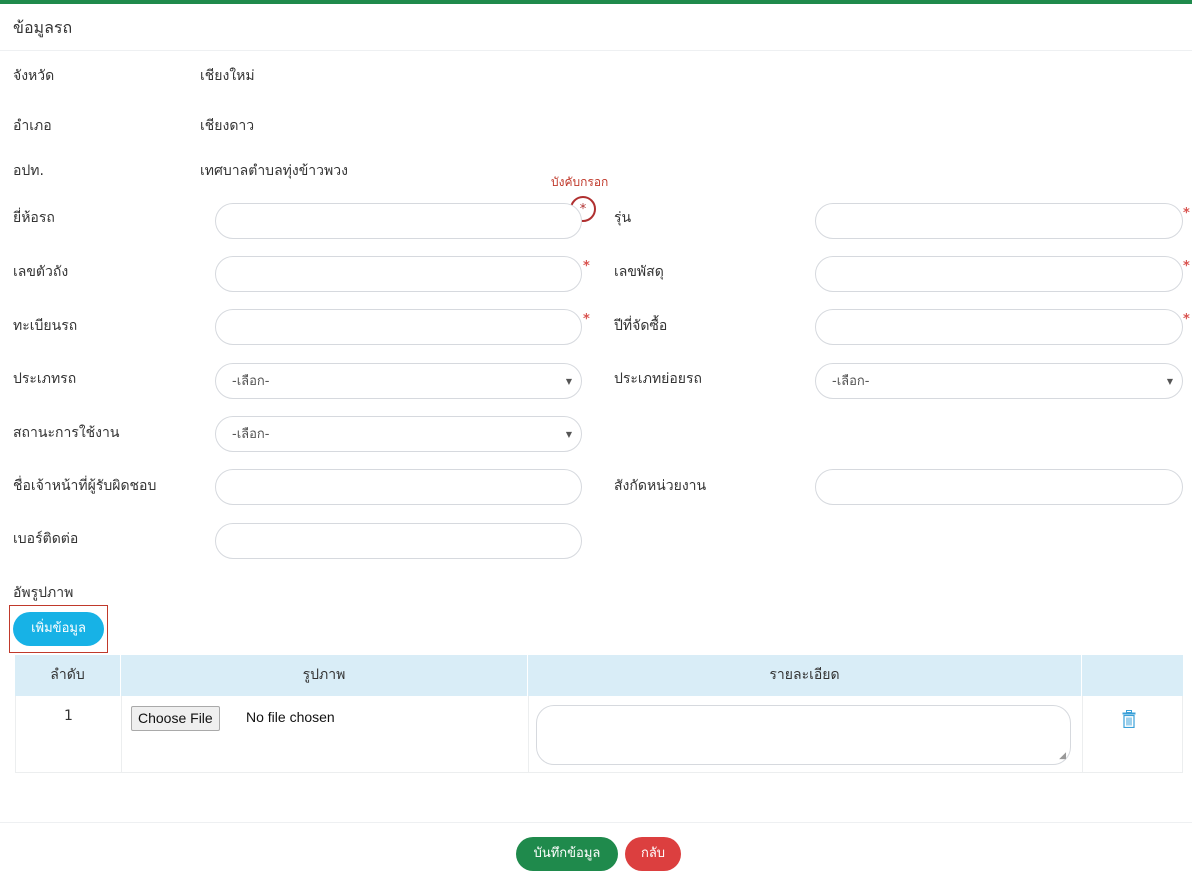 This screenshot has height=871, width=1192. What do you see at coordinates (586, 319) in the screenshot?
I see `registration-required-mark: *` at bounding box center [586, 319].